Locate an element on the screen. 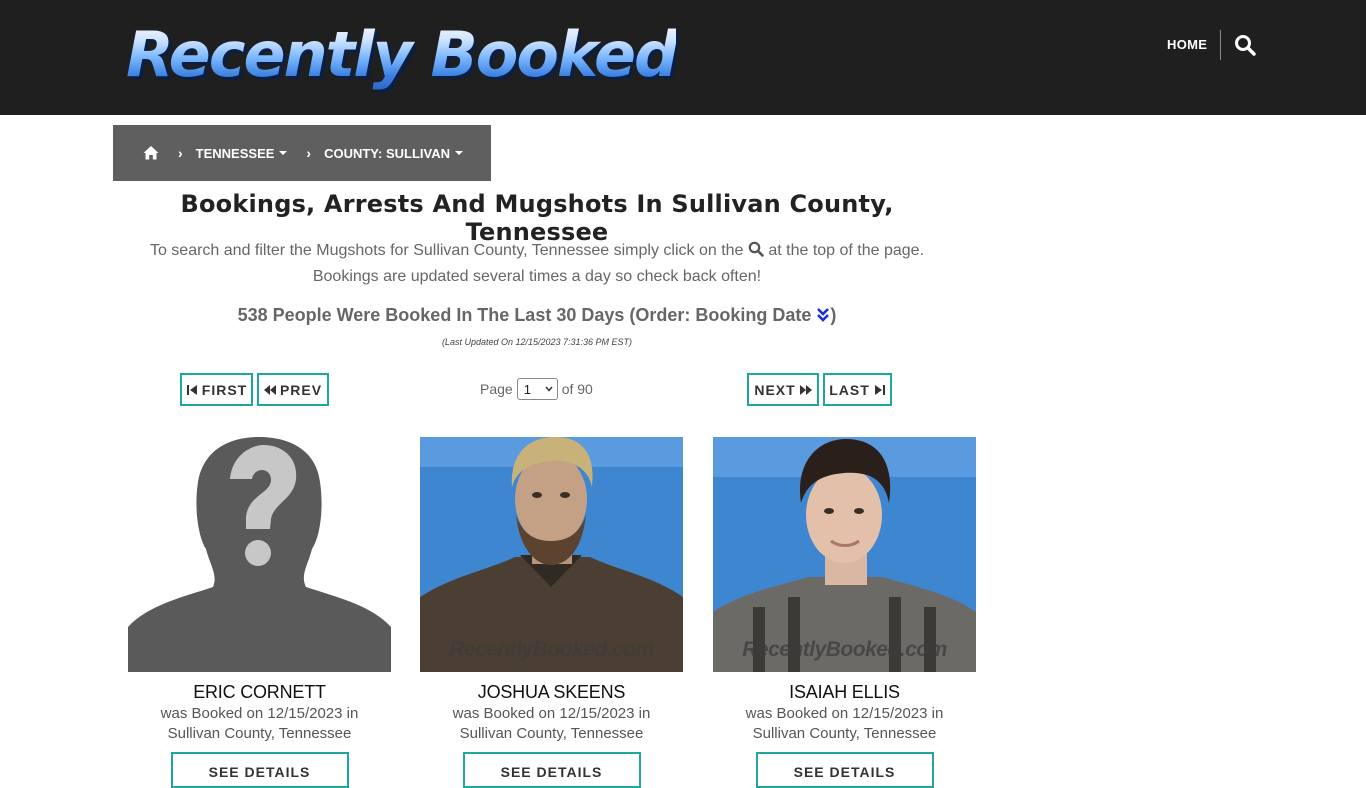 Image resolution: width=1366 pixels, height=788 pixels. silhouette-icon is located at coordinates (259, 554).